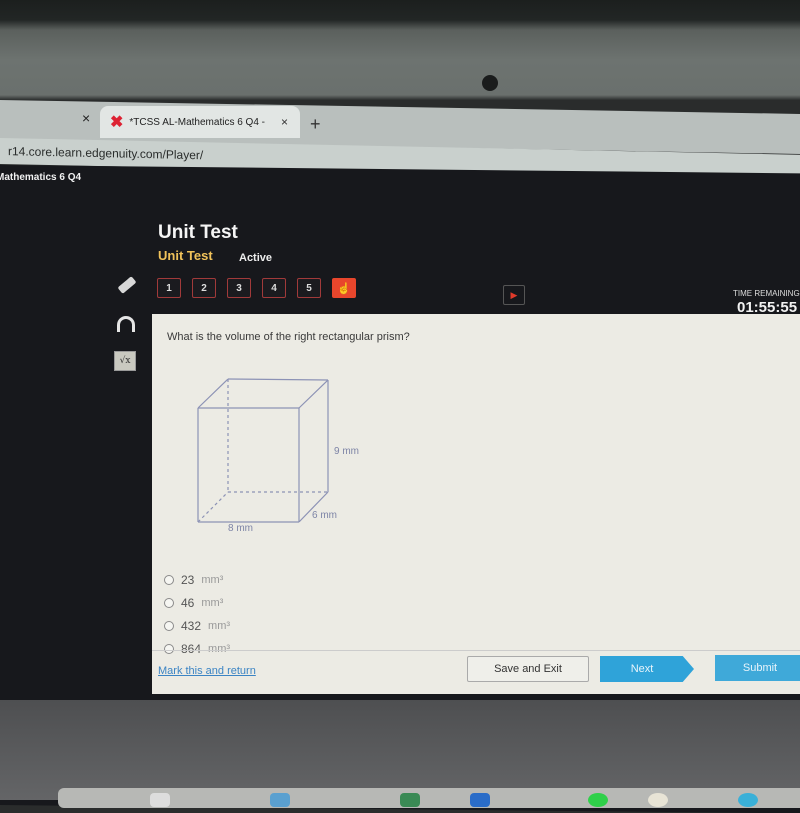  What do you see at coordinates (41, 177) in the screenshot?
I see `course-title: Mathematics 6 Q4` at bounding box center [41, 177].